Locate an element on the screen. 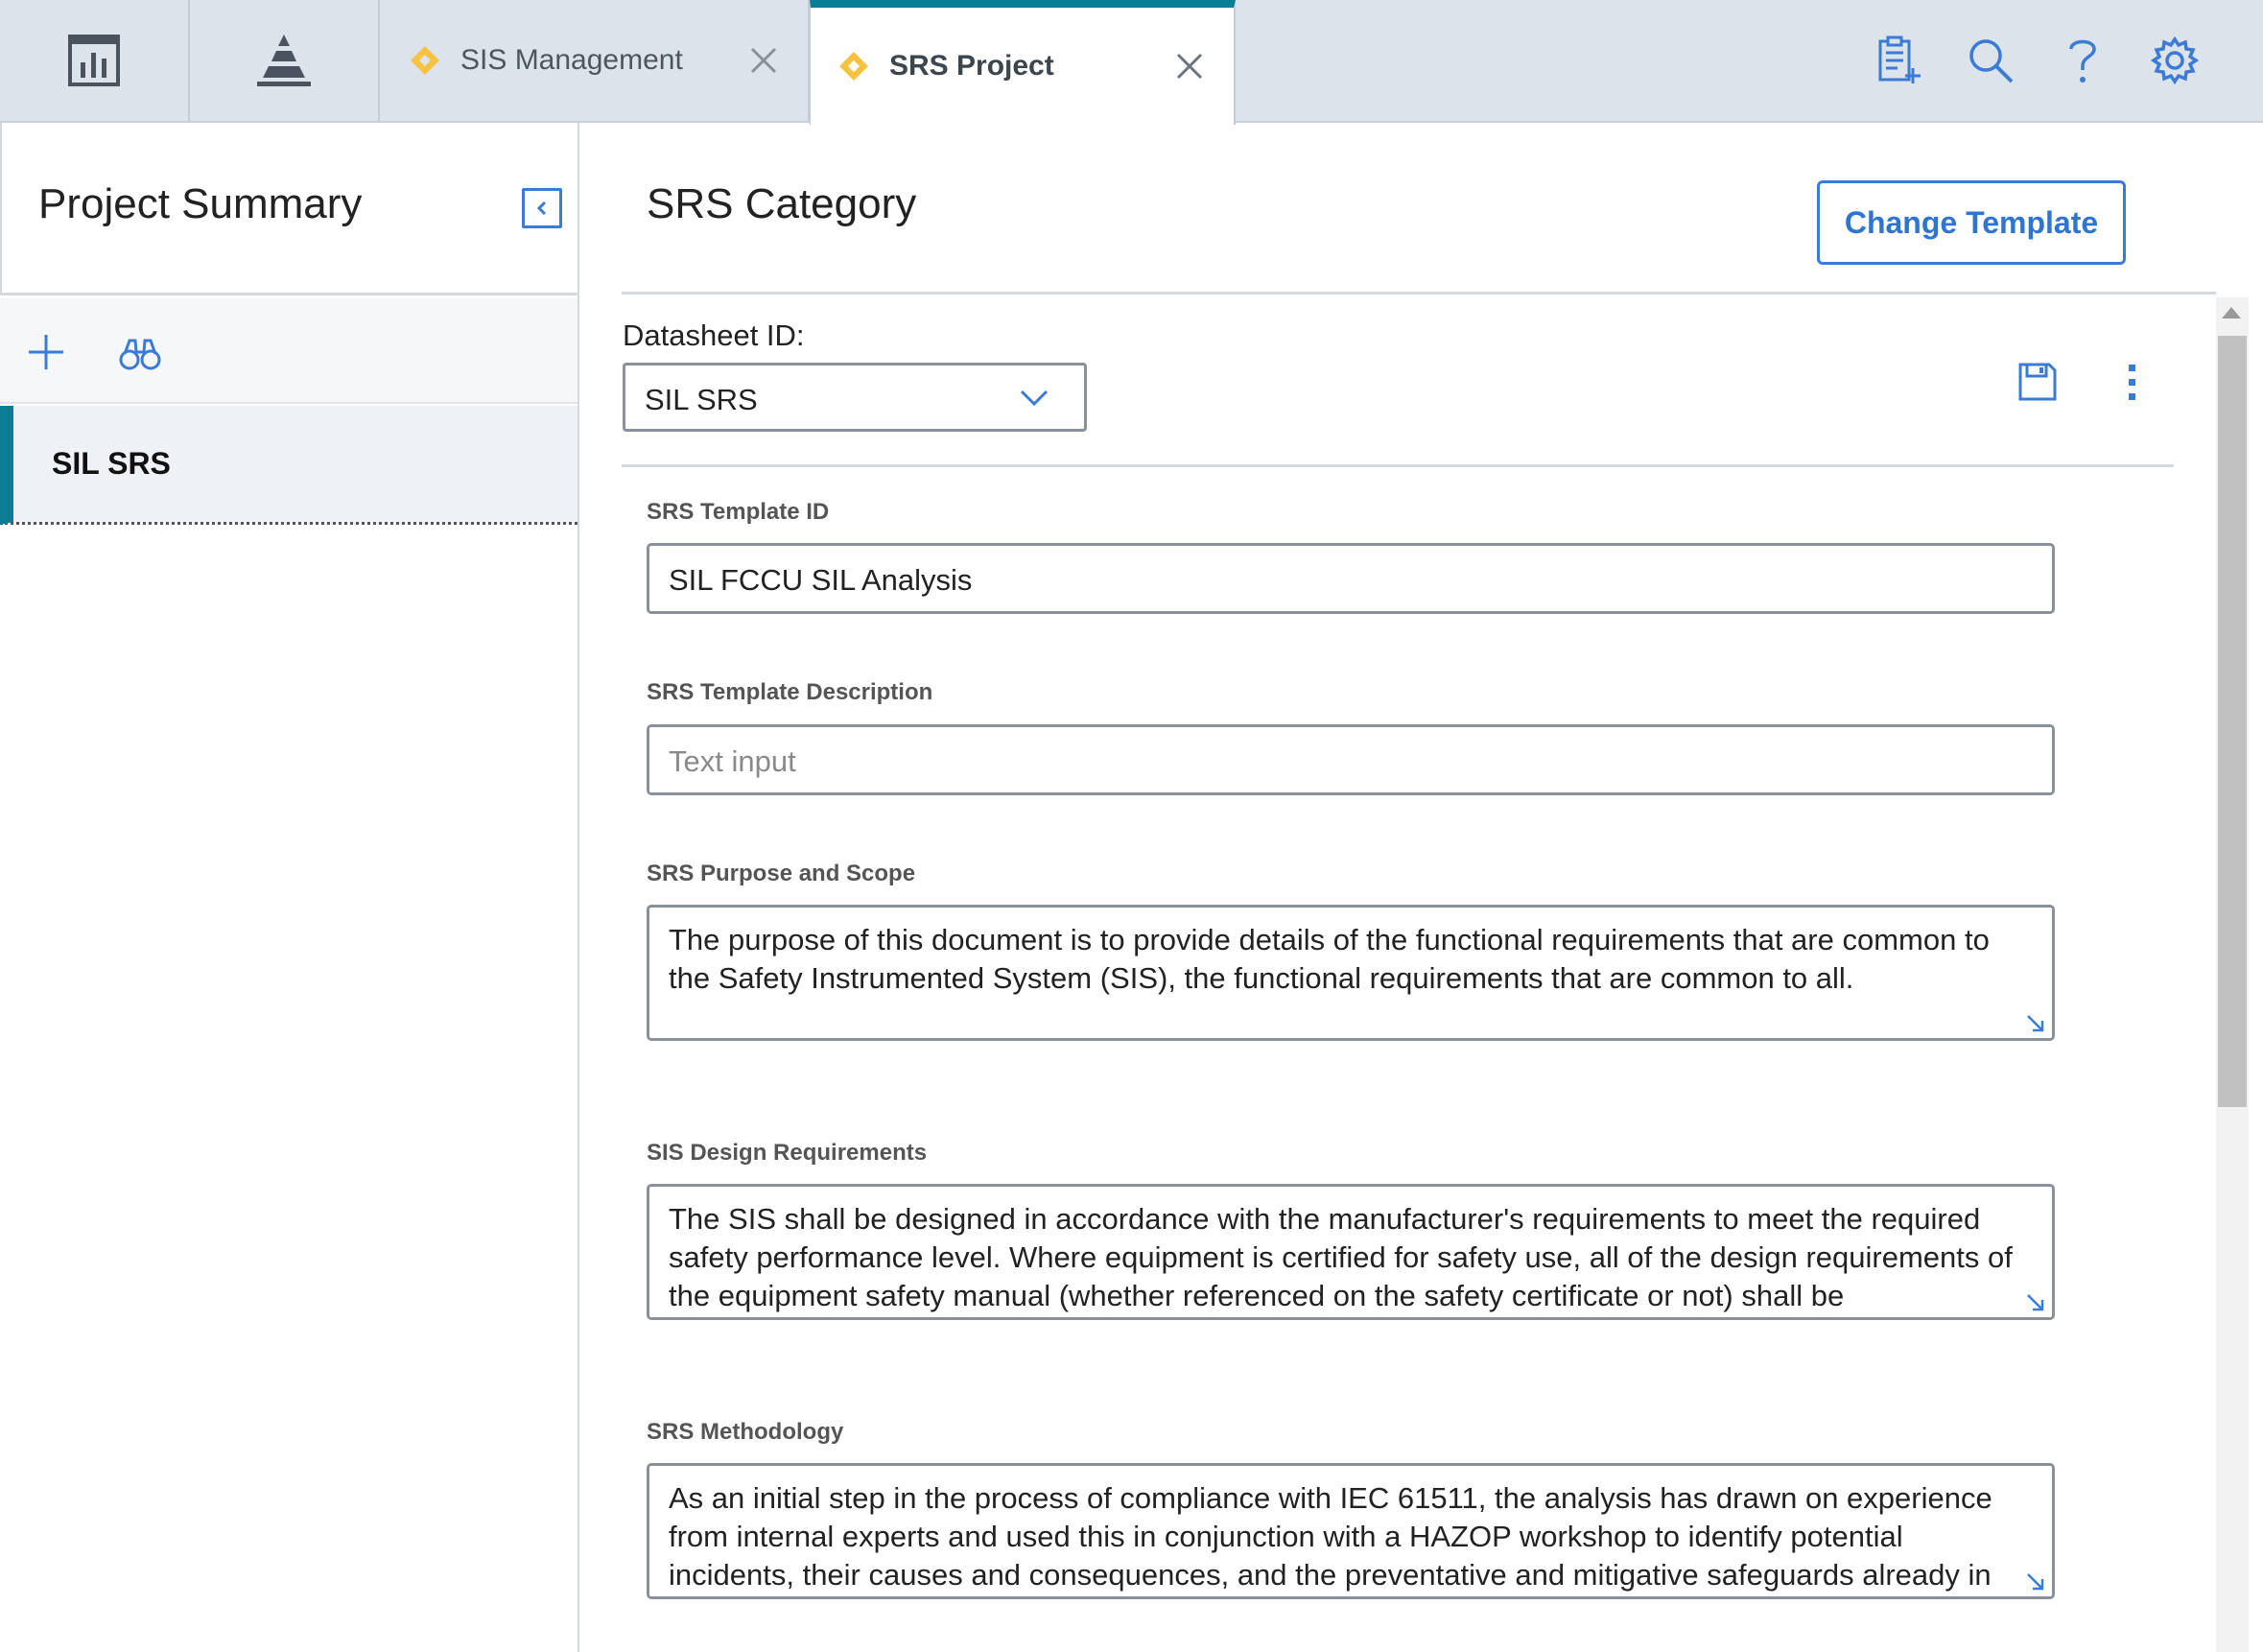 Image resolution: width=2263 pixels, height=1652 pixels. srs-template-description-input: Text input is located at coordinates (1351, 760).